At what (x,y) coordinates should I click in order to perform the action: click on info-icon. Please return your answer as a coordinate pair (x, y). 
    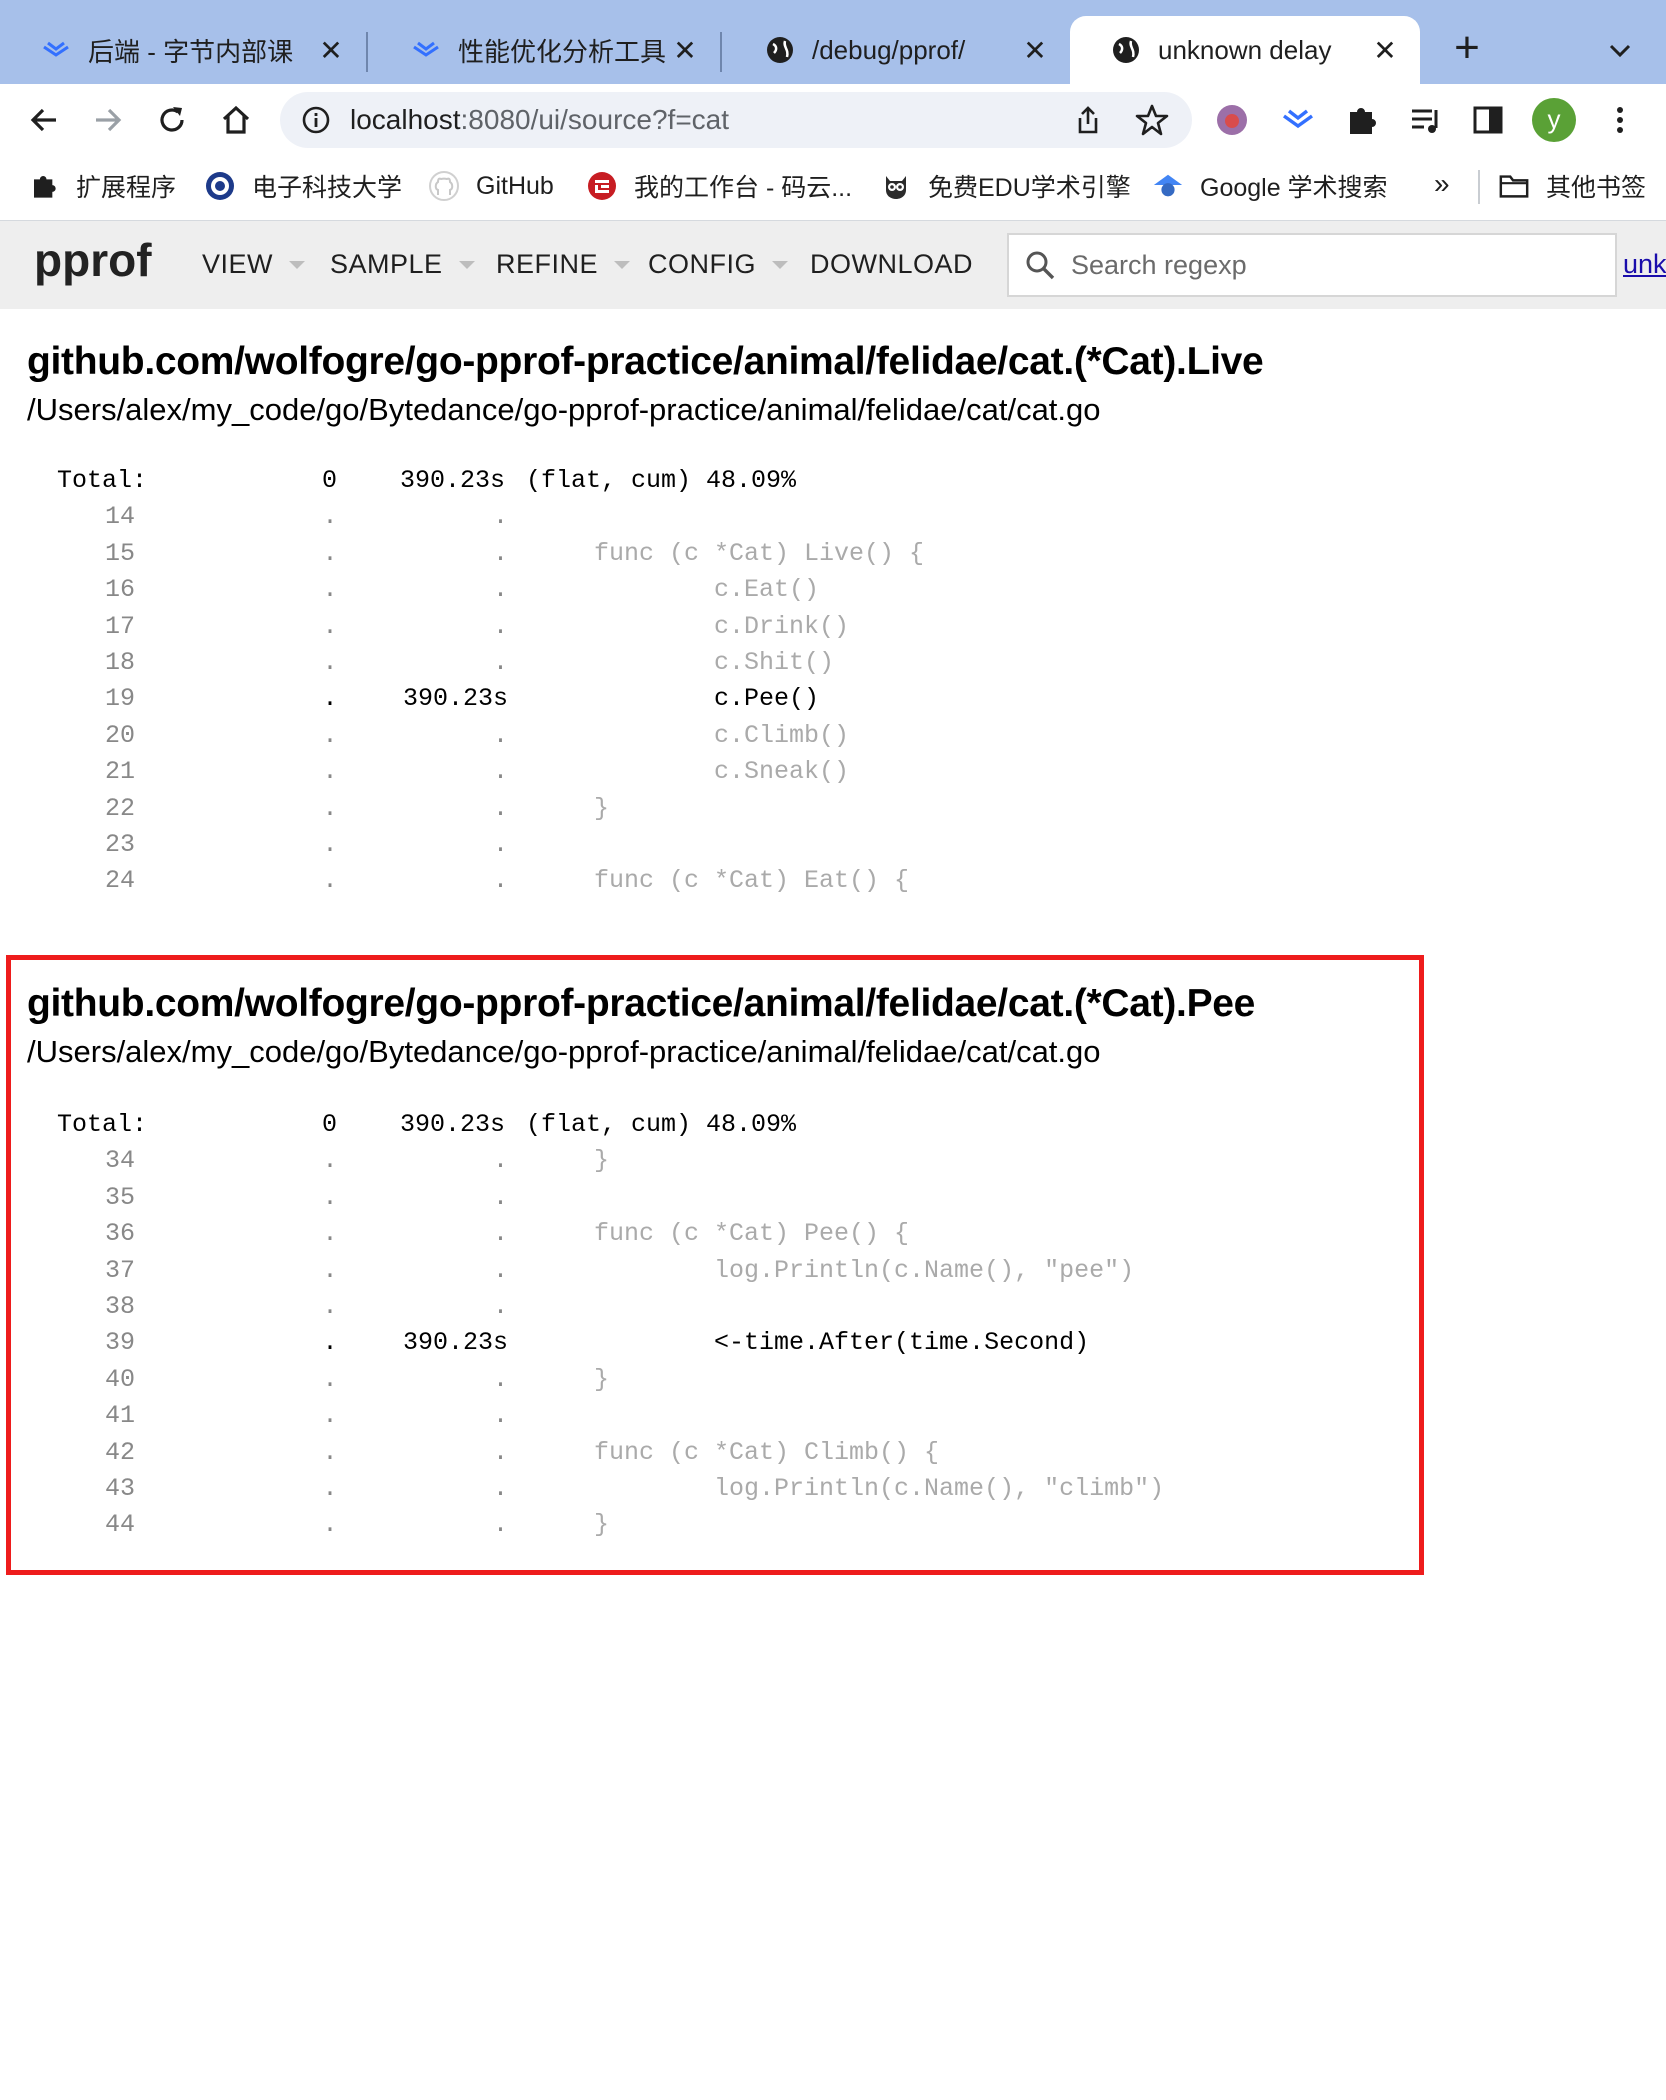
    Looking at the image, I should click on (316, 120).